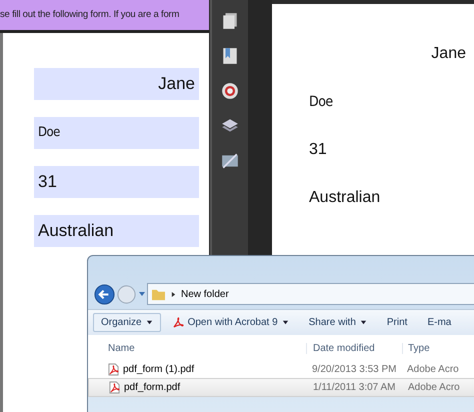  Describe the element at coordinates (230, 91) in the screenshot. I see `target-icon` at that location.